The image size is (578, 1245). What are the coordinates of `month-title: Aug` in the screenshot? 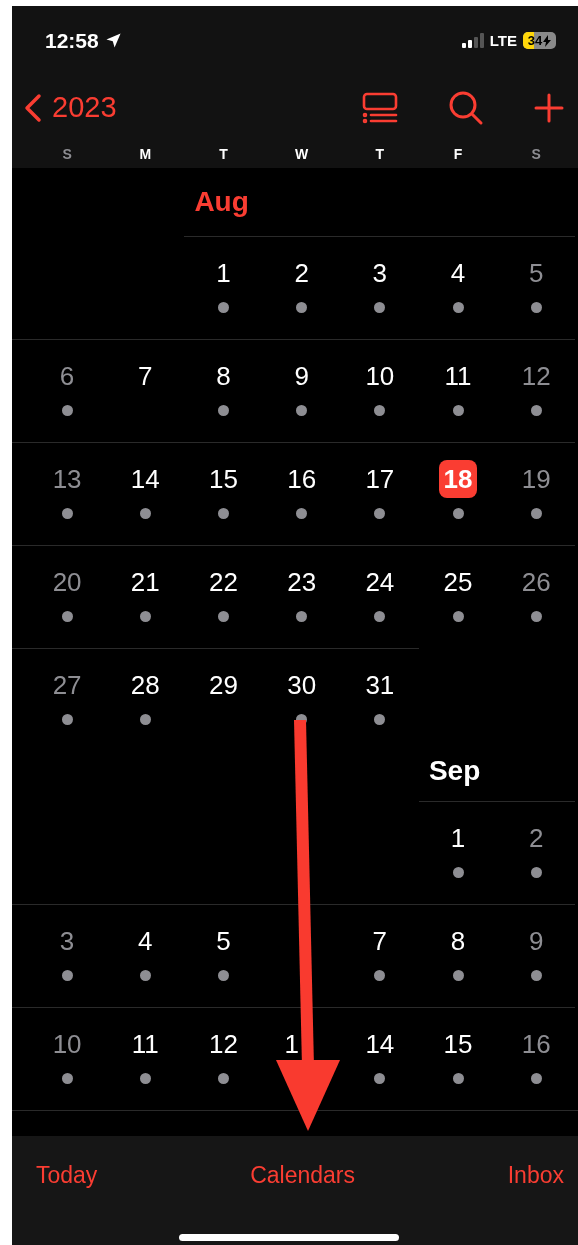 It's located at (221, 202).